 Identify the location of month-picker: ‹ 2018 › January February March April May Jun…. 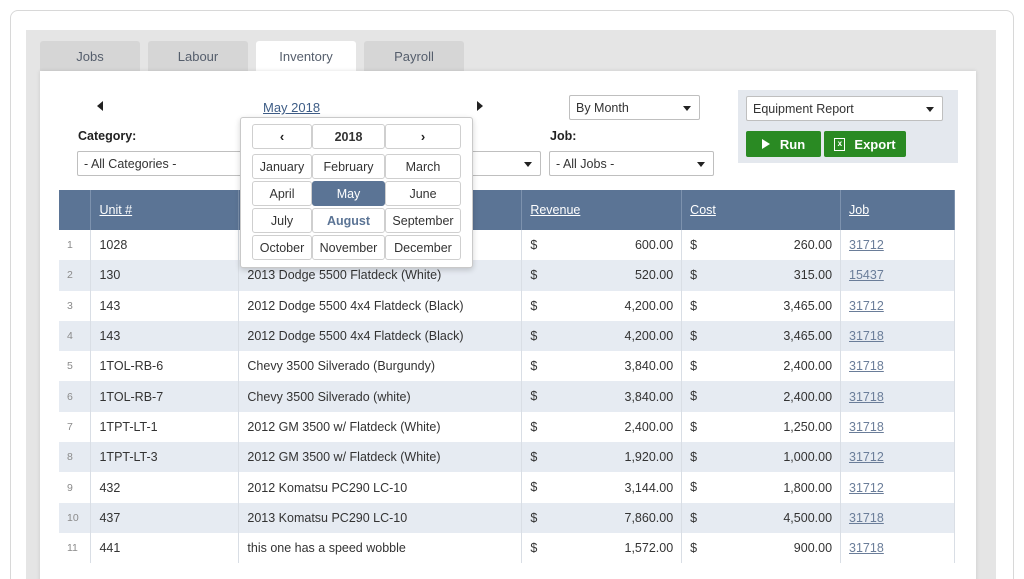
(356, 192).